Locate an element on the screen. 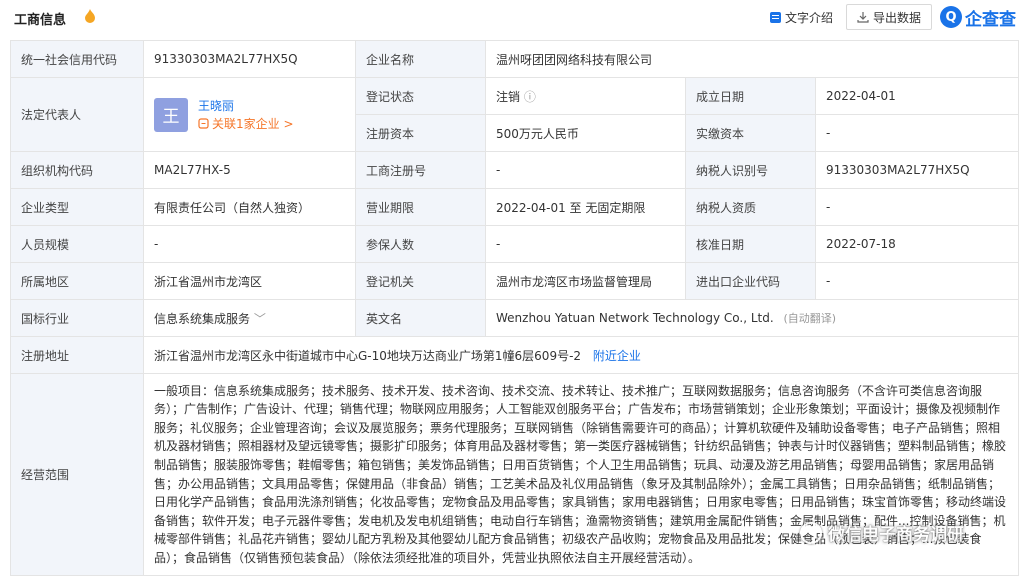 The width and height of the screenshot is (1024, 578). reg-capital-label: 注册资本 is located at coordinates (421, 133).